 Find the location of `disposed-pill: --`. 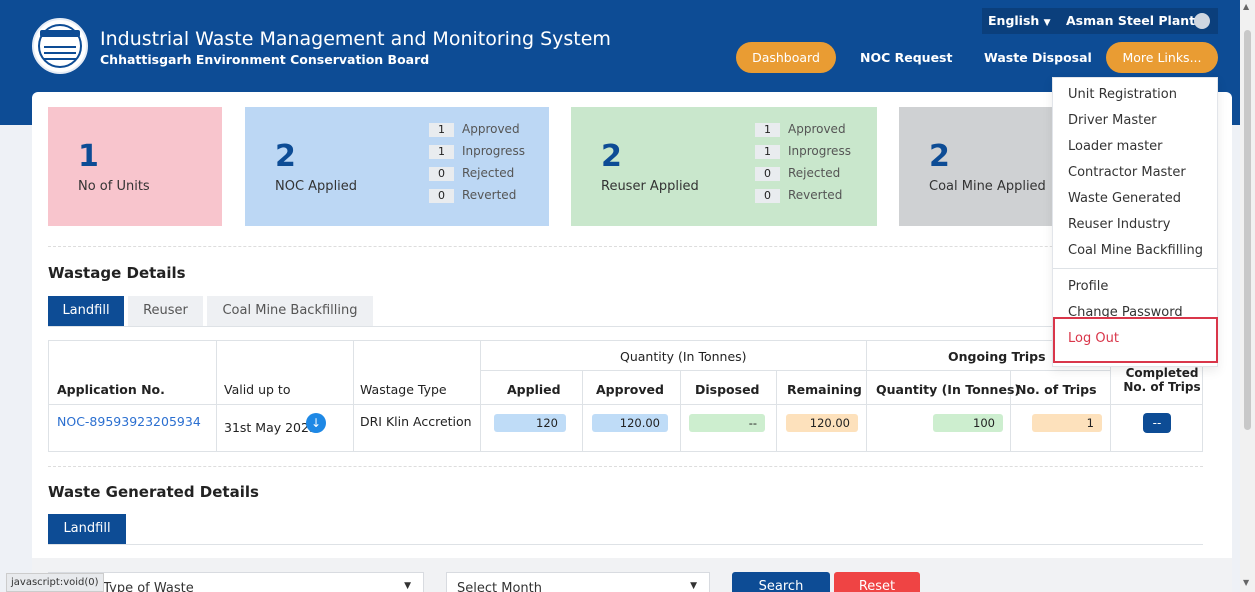

disposed-pill: -- is located at coordinates (727, 423).